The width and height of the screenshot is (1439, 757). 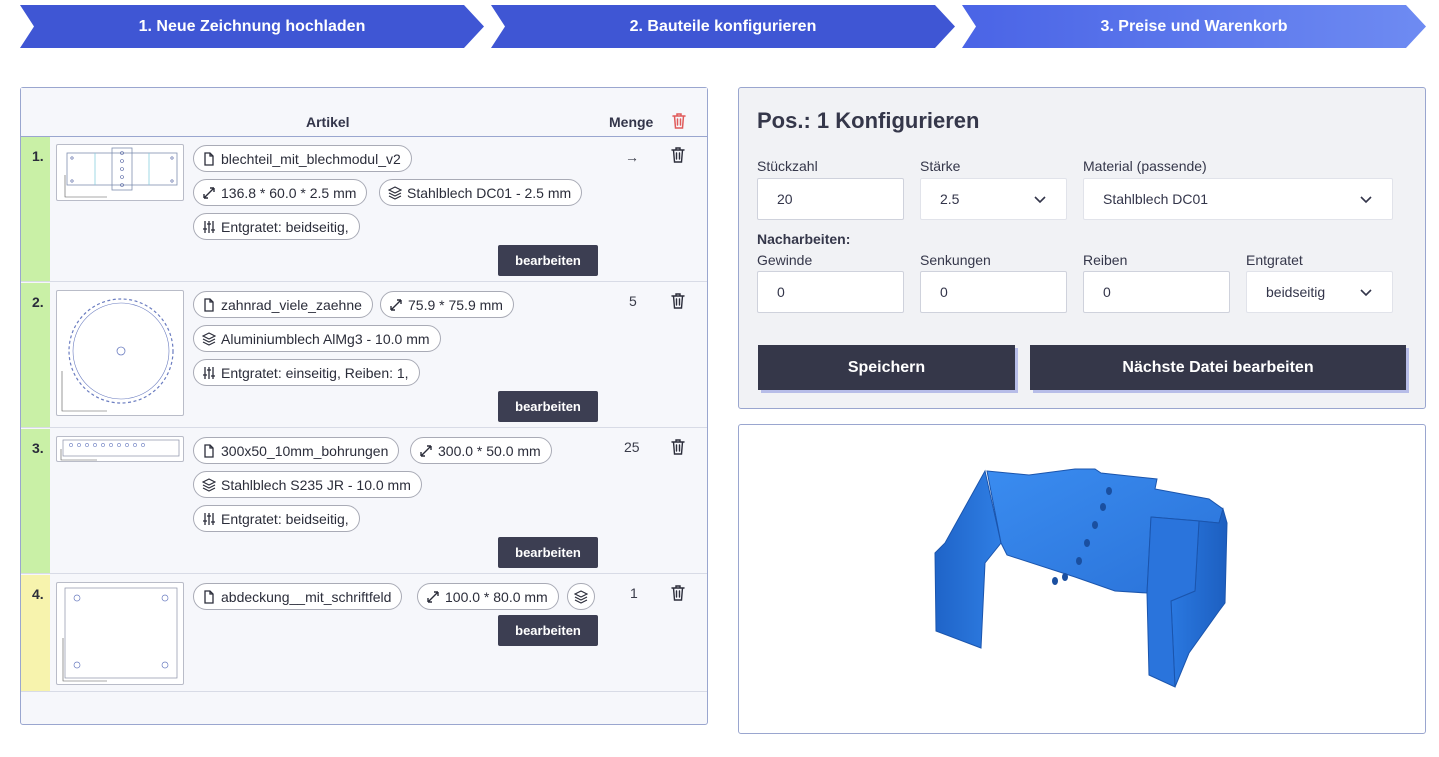 I want to click on dimensions-chip: 136.8 * 60.0 * 2.5 mm, so click(x=280, y=192).